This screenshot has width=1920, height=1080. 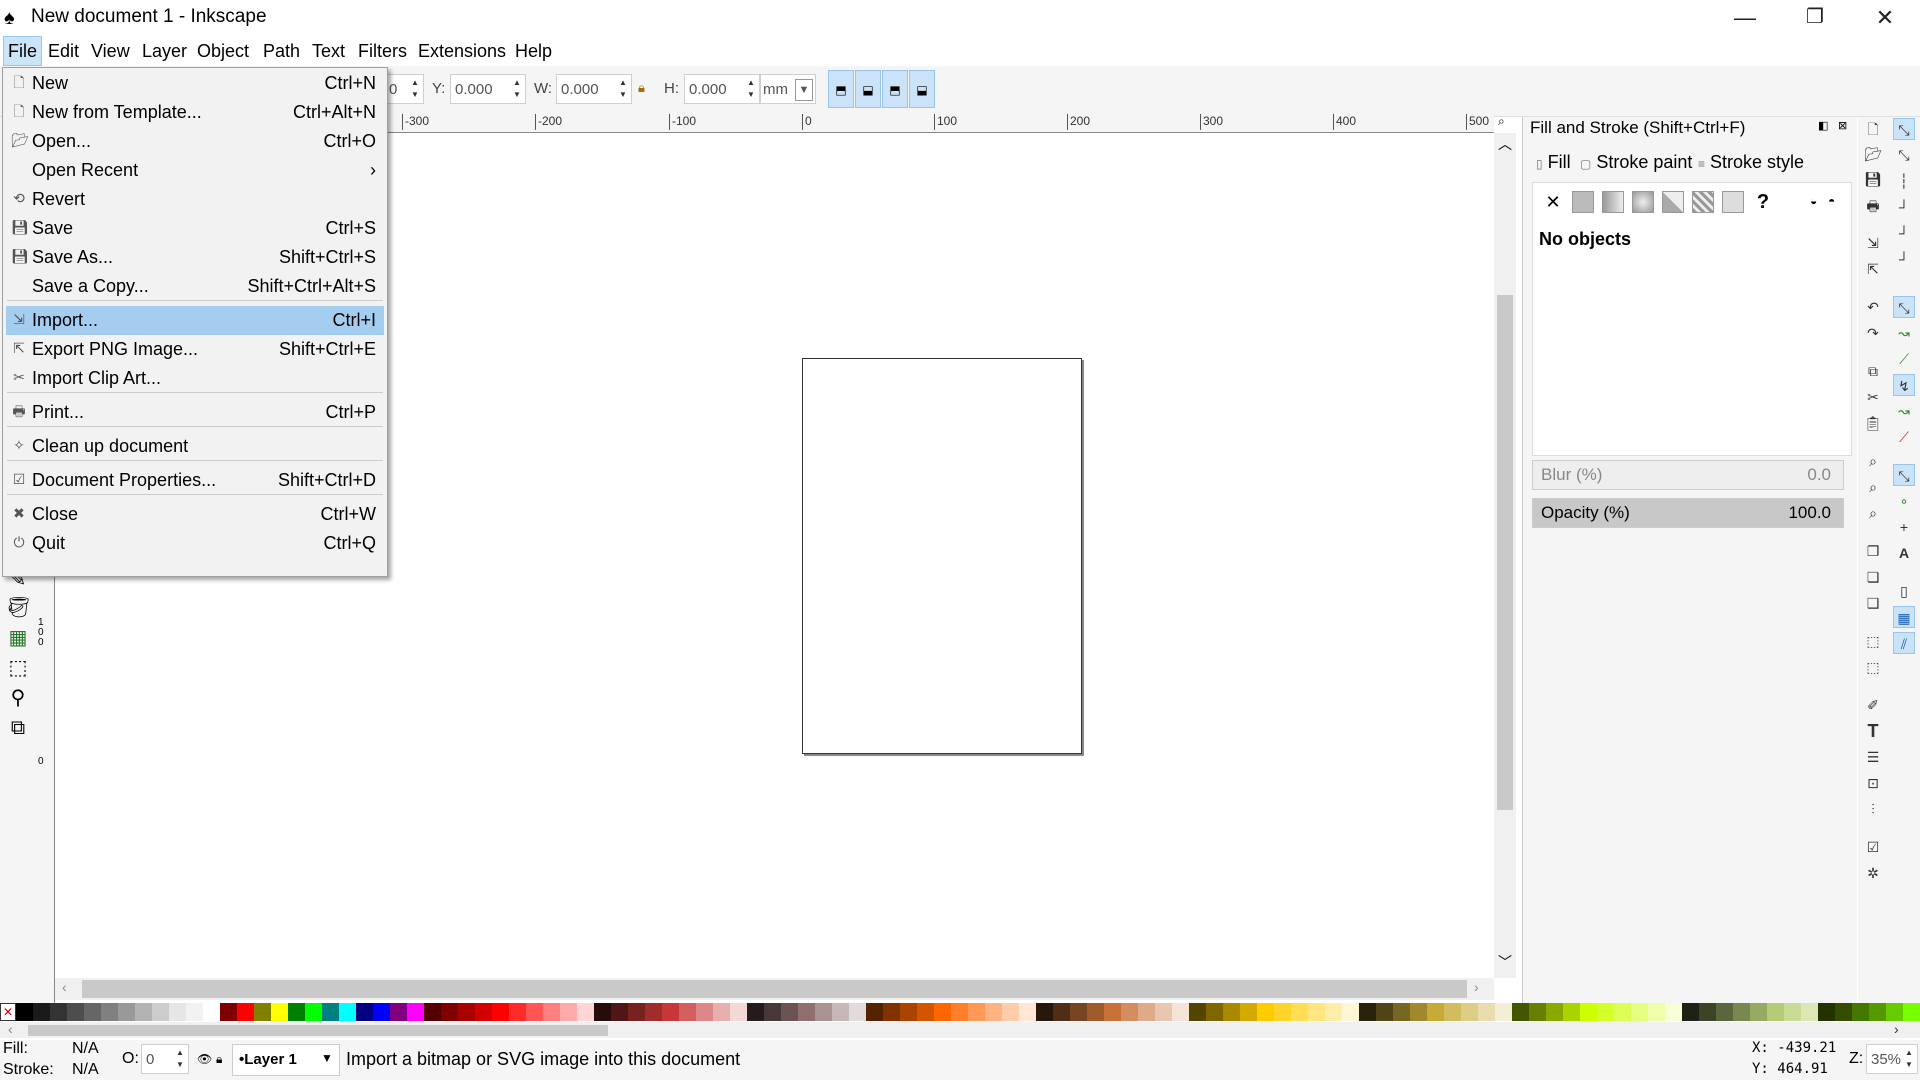 What do you see at coordinates (1873, 667) in the screenshot?
I see `ungroup-icon: ⬚` at bounding box center [1873, 667].